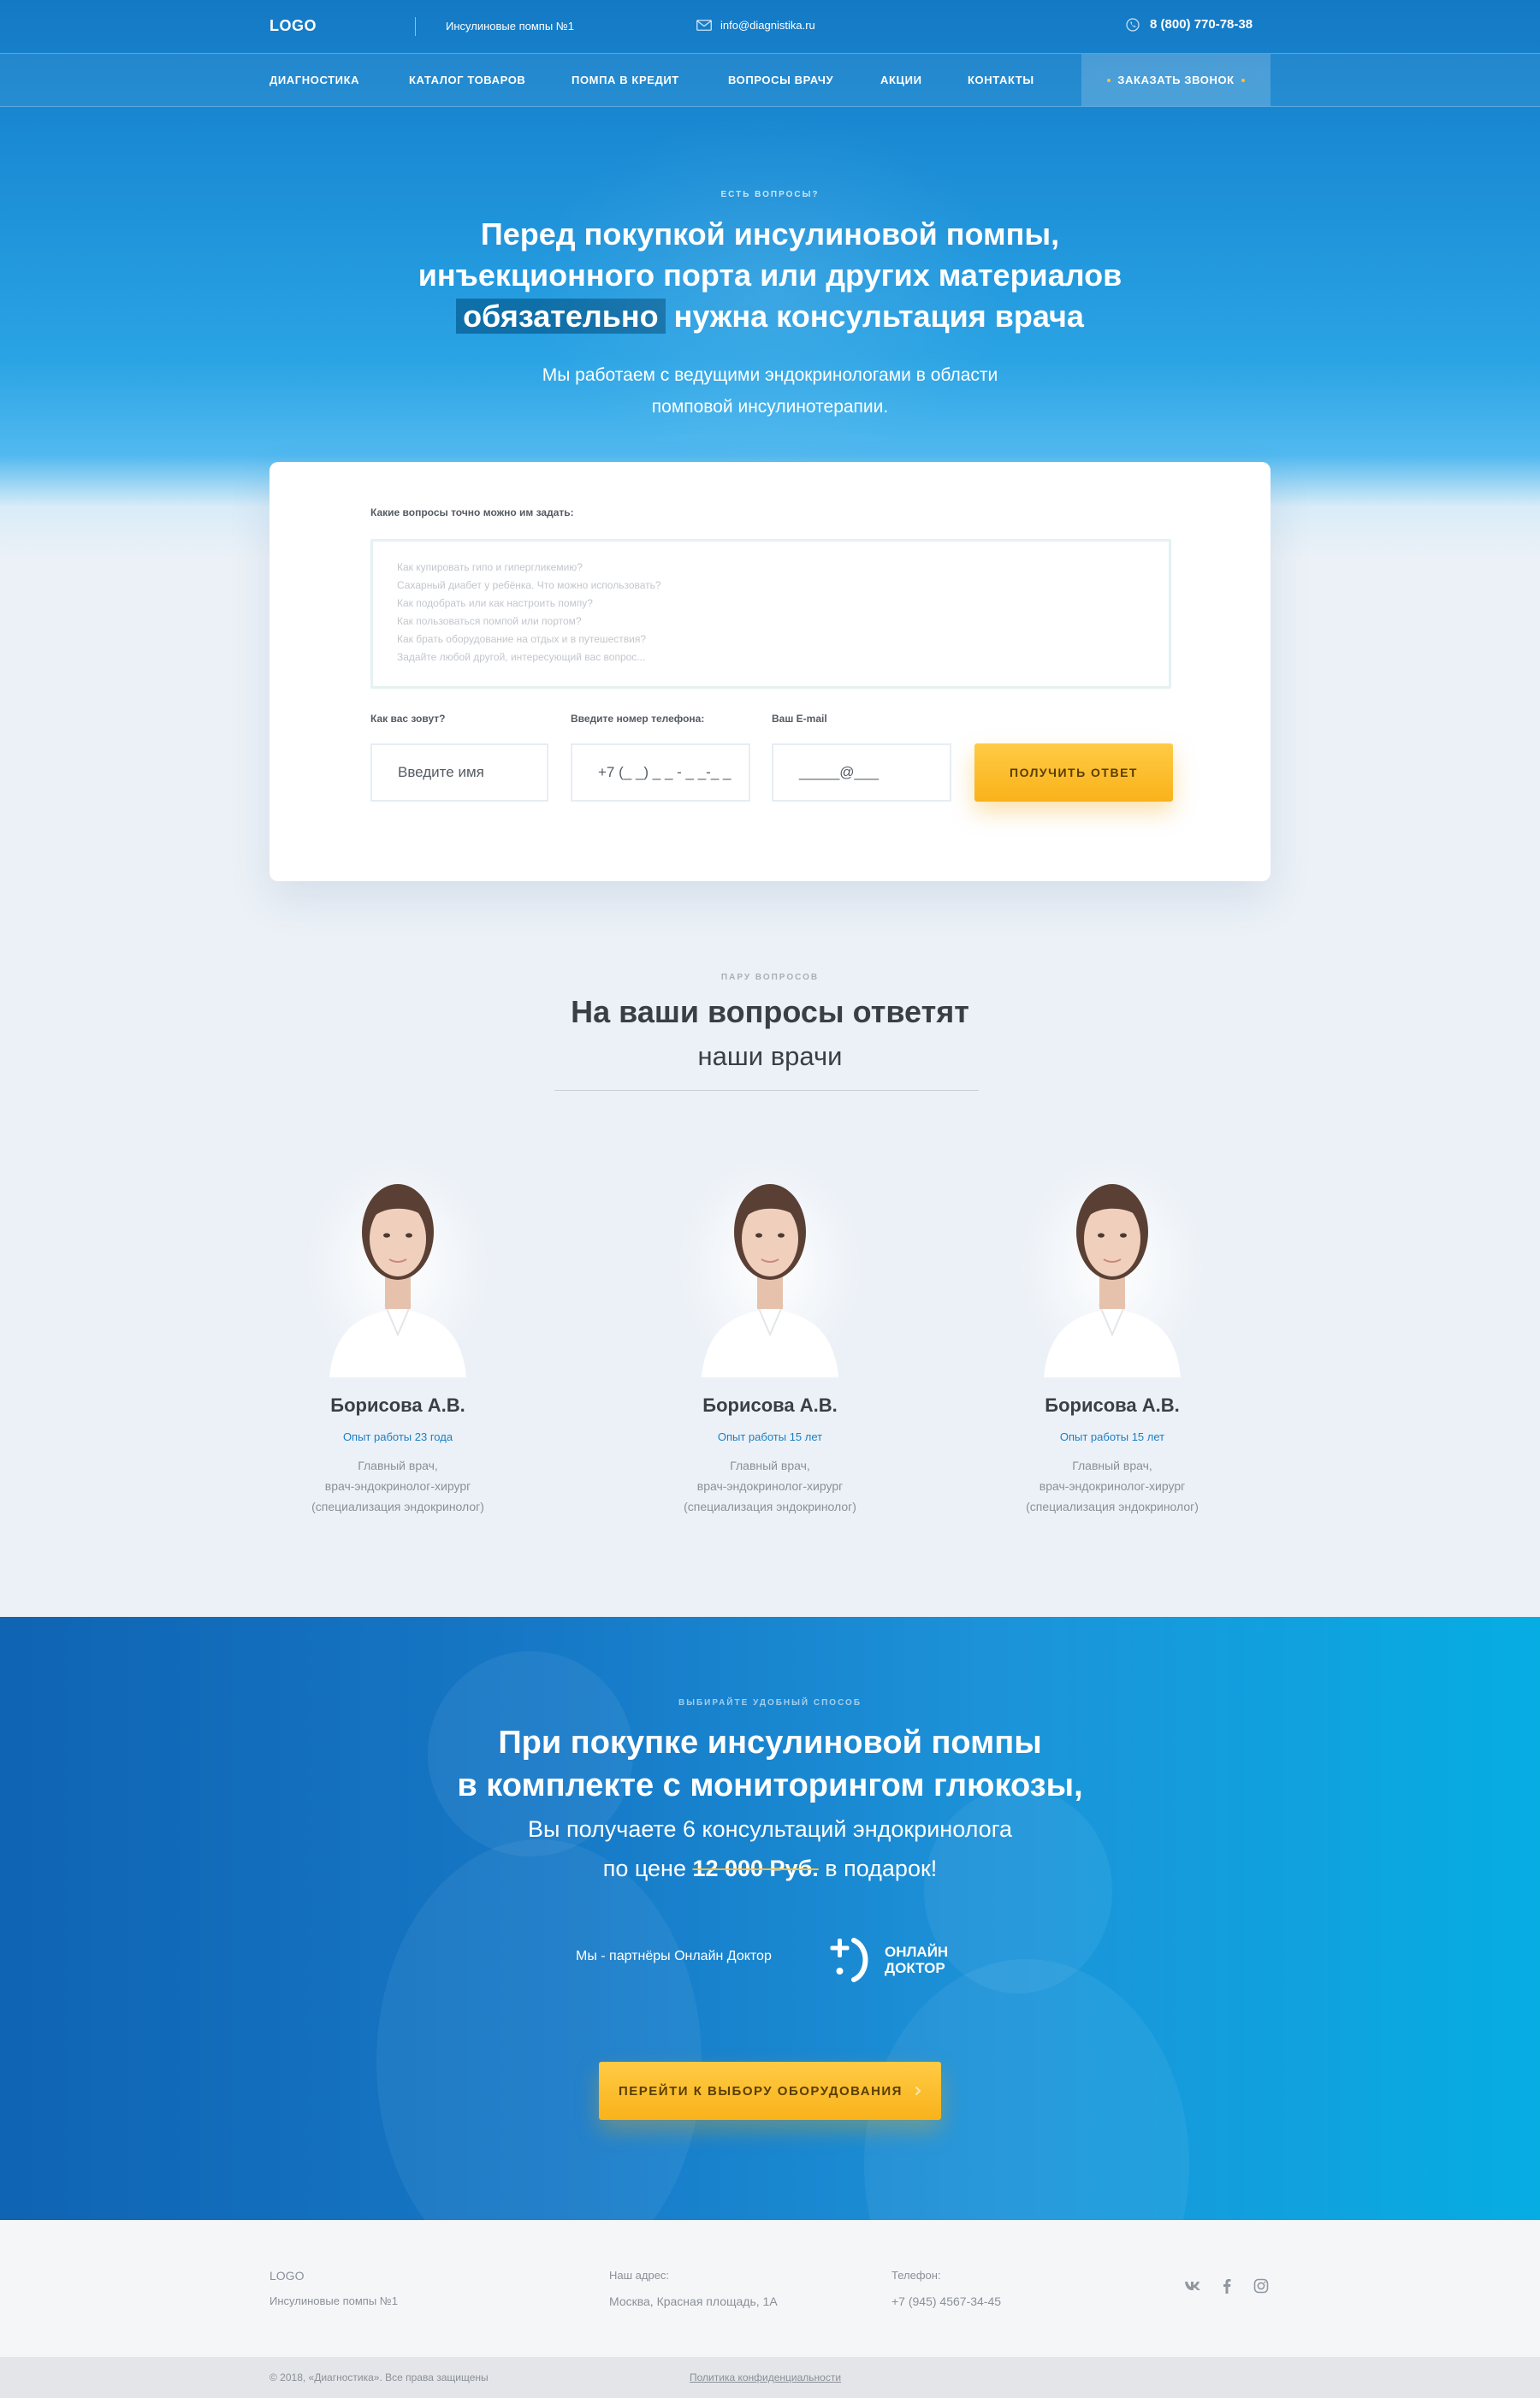 The width and height of the screenshot is (1540, 2398). Describe the element at coordinates (770, 1785) in the screenshot. I see `promo-title-line2: в комплекте с мониторингом глюкозы,` at that location.